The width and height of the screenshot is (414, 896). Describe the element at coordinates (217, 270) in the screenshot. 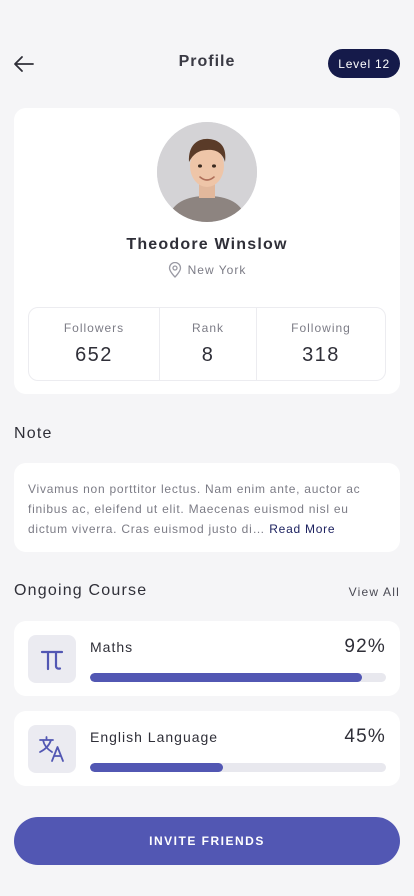

I see `location-label: New York` at that location.